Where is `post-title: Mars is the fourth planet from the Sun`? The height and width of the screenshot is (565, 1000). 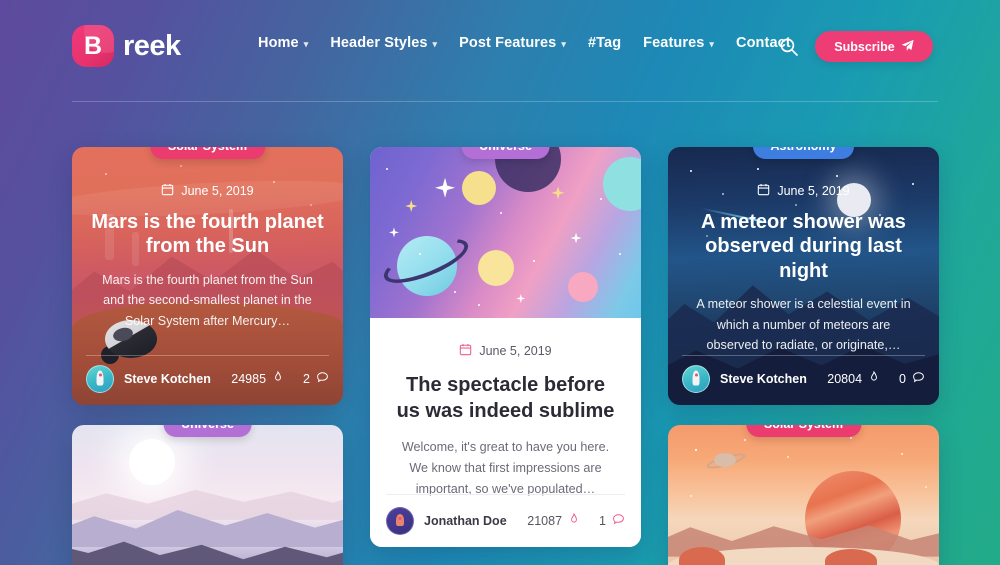
post-title: Mars is the fourth planet from the Sun is located at coordinates (207, 234).